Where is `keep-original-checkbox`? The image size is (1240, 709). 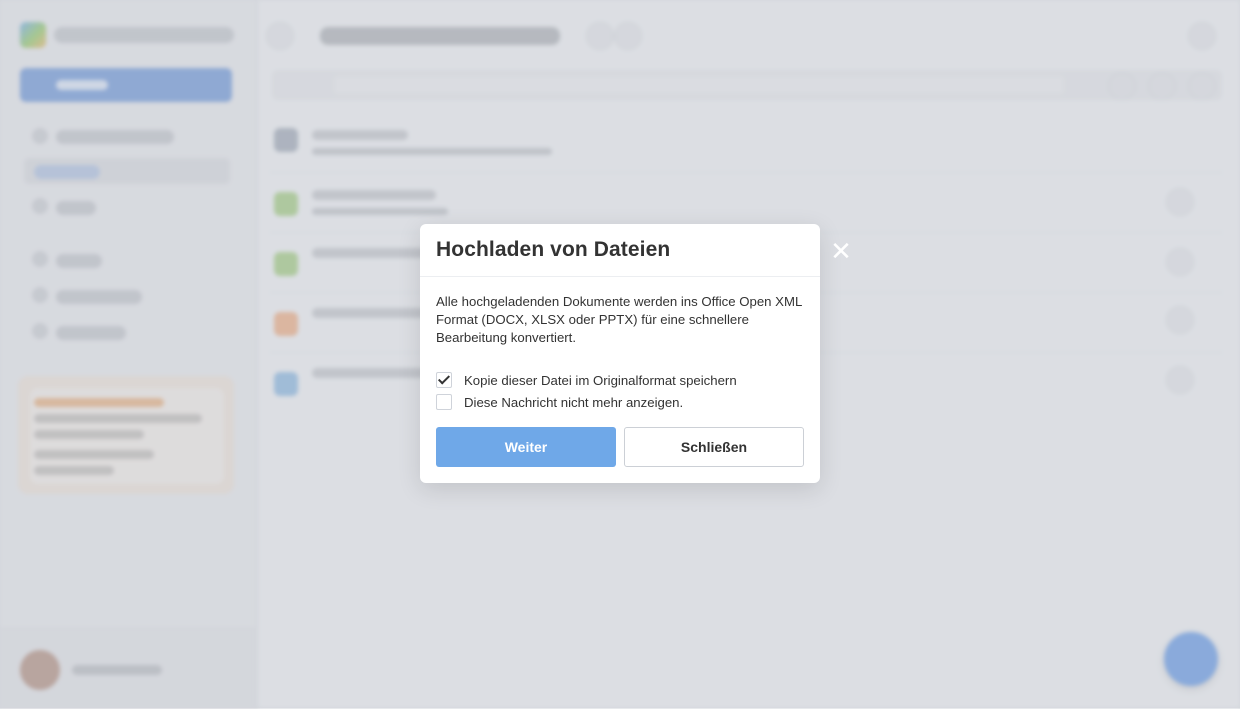 keep-original-checkbox is located at coordinates (444, 380).